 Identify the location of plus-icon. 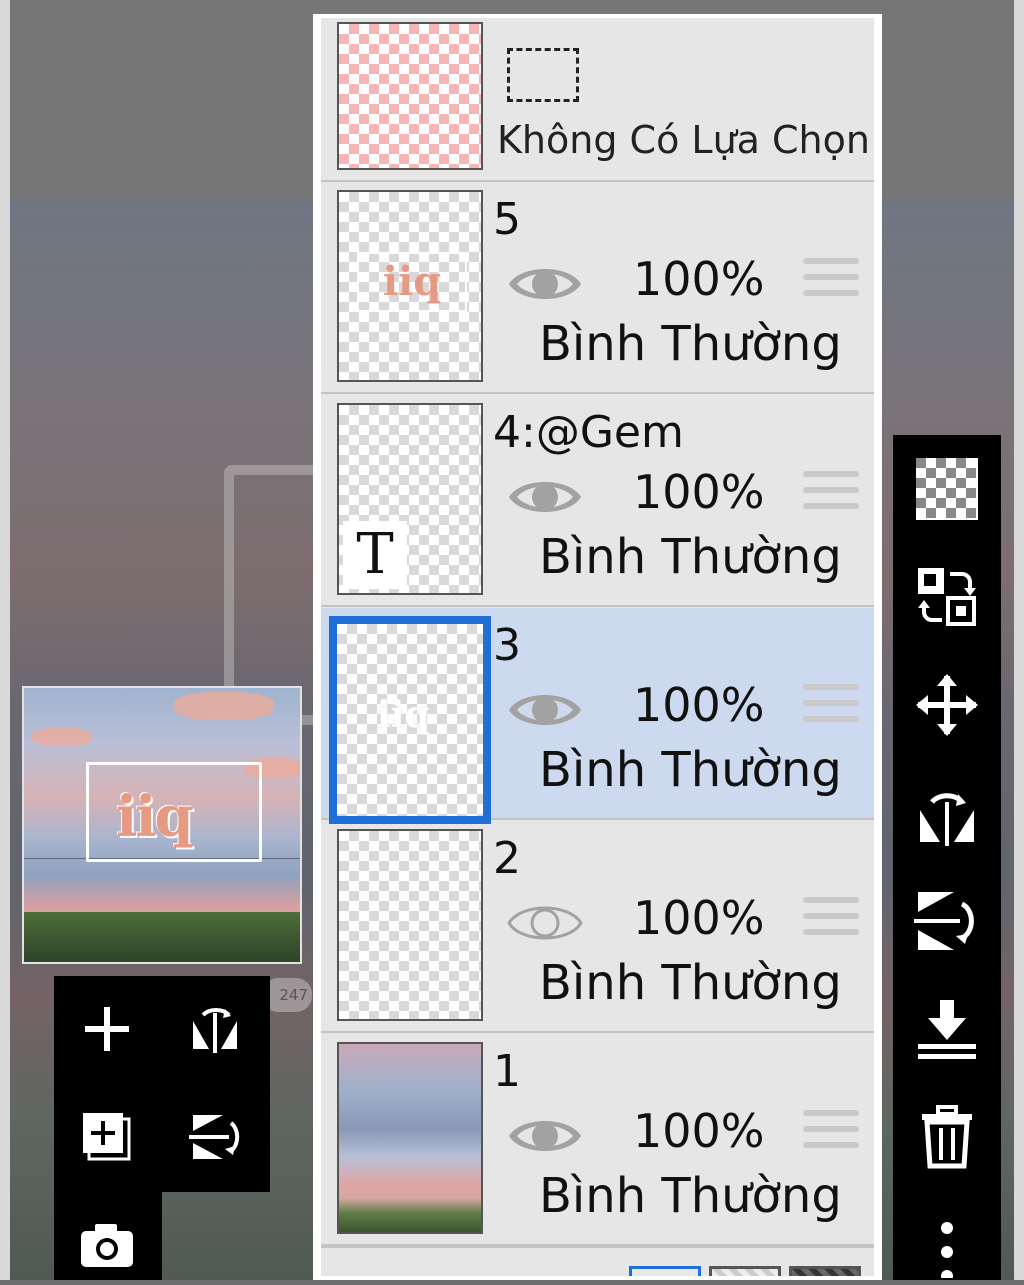
(107, 1029).